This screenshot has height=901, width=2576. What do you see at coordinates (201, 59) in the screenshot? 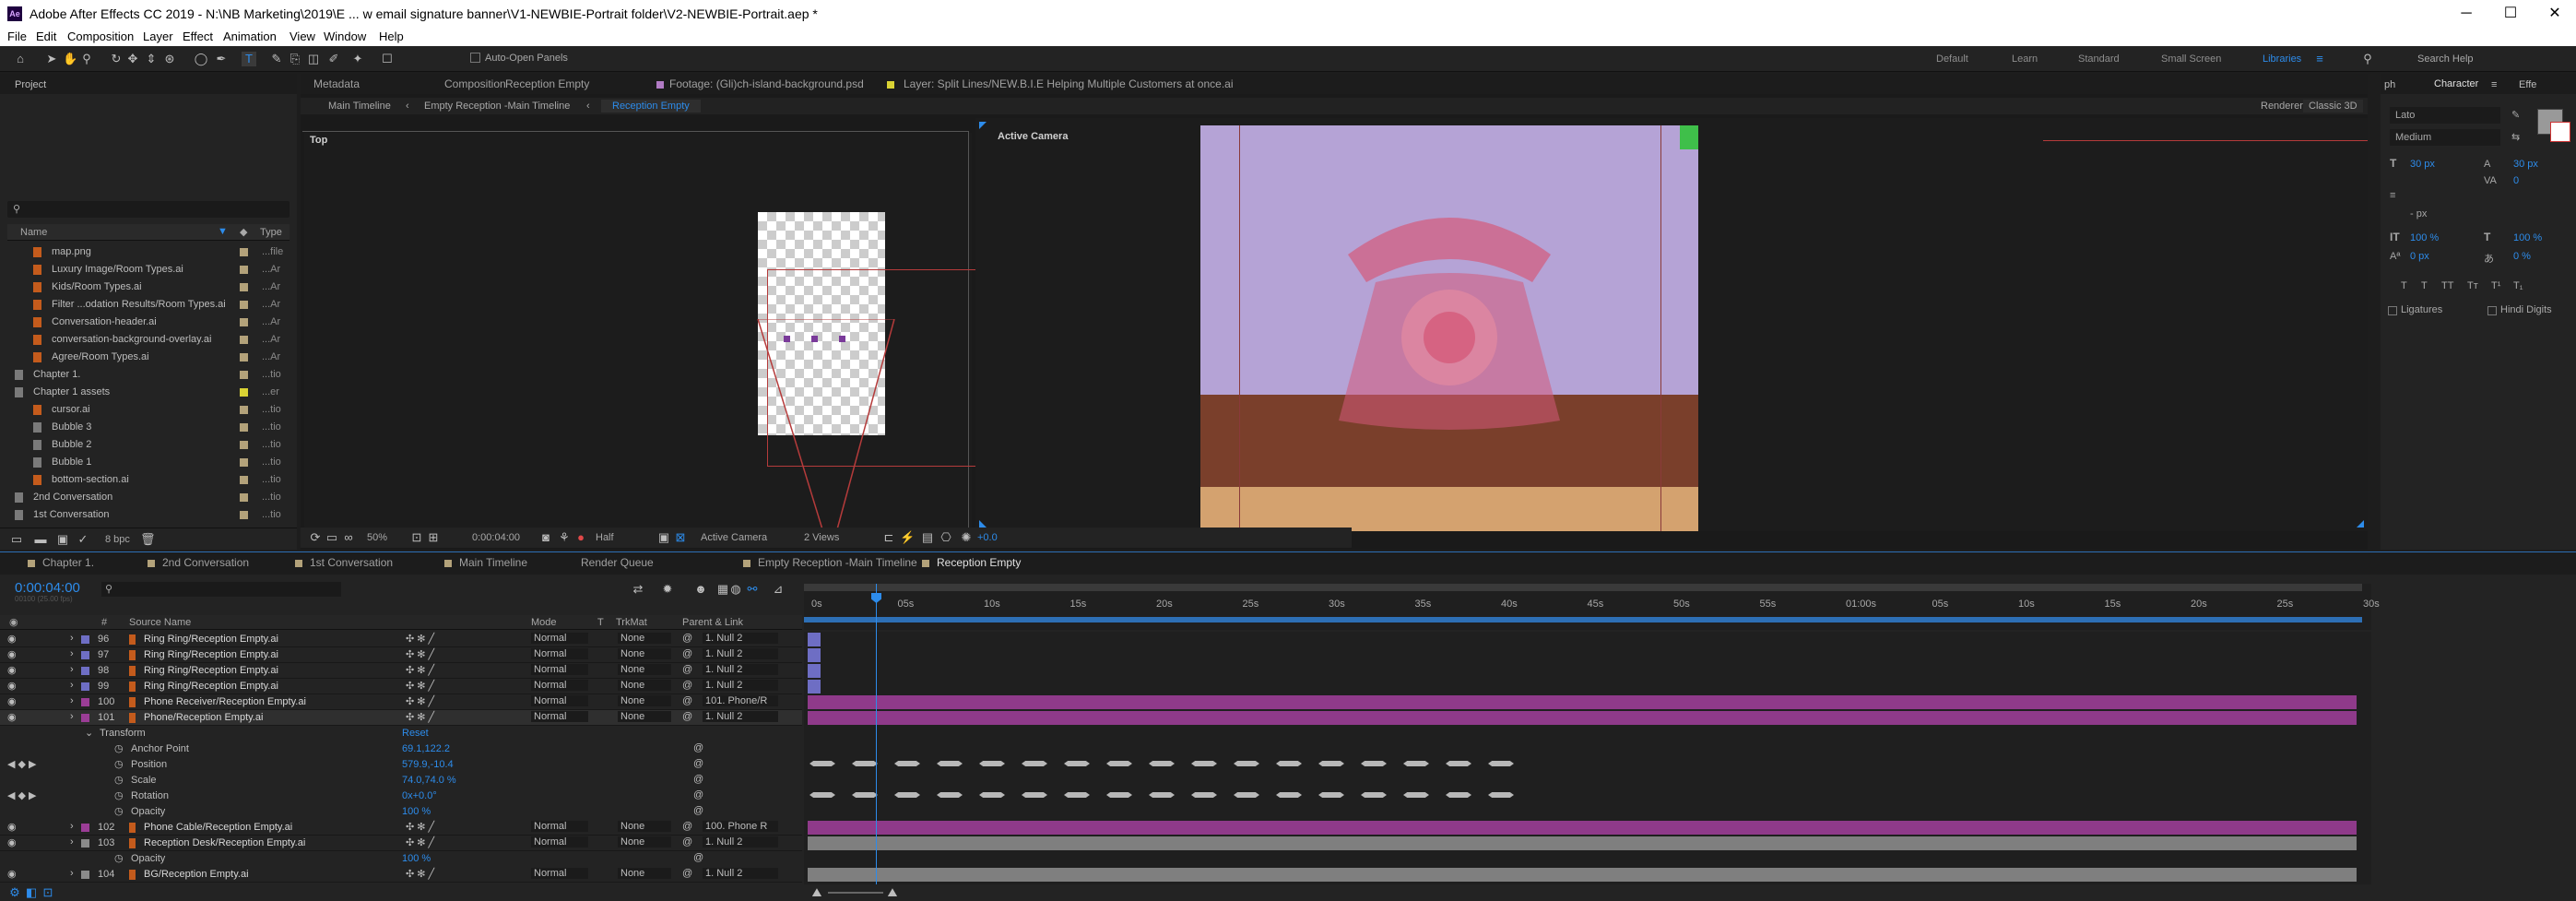
I see `ellipse-tool-icon: ◯` at bounding box center [201, 59].